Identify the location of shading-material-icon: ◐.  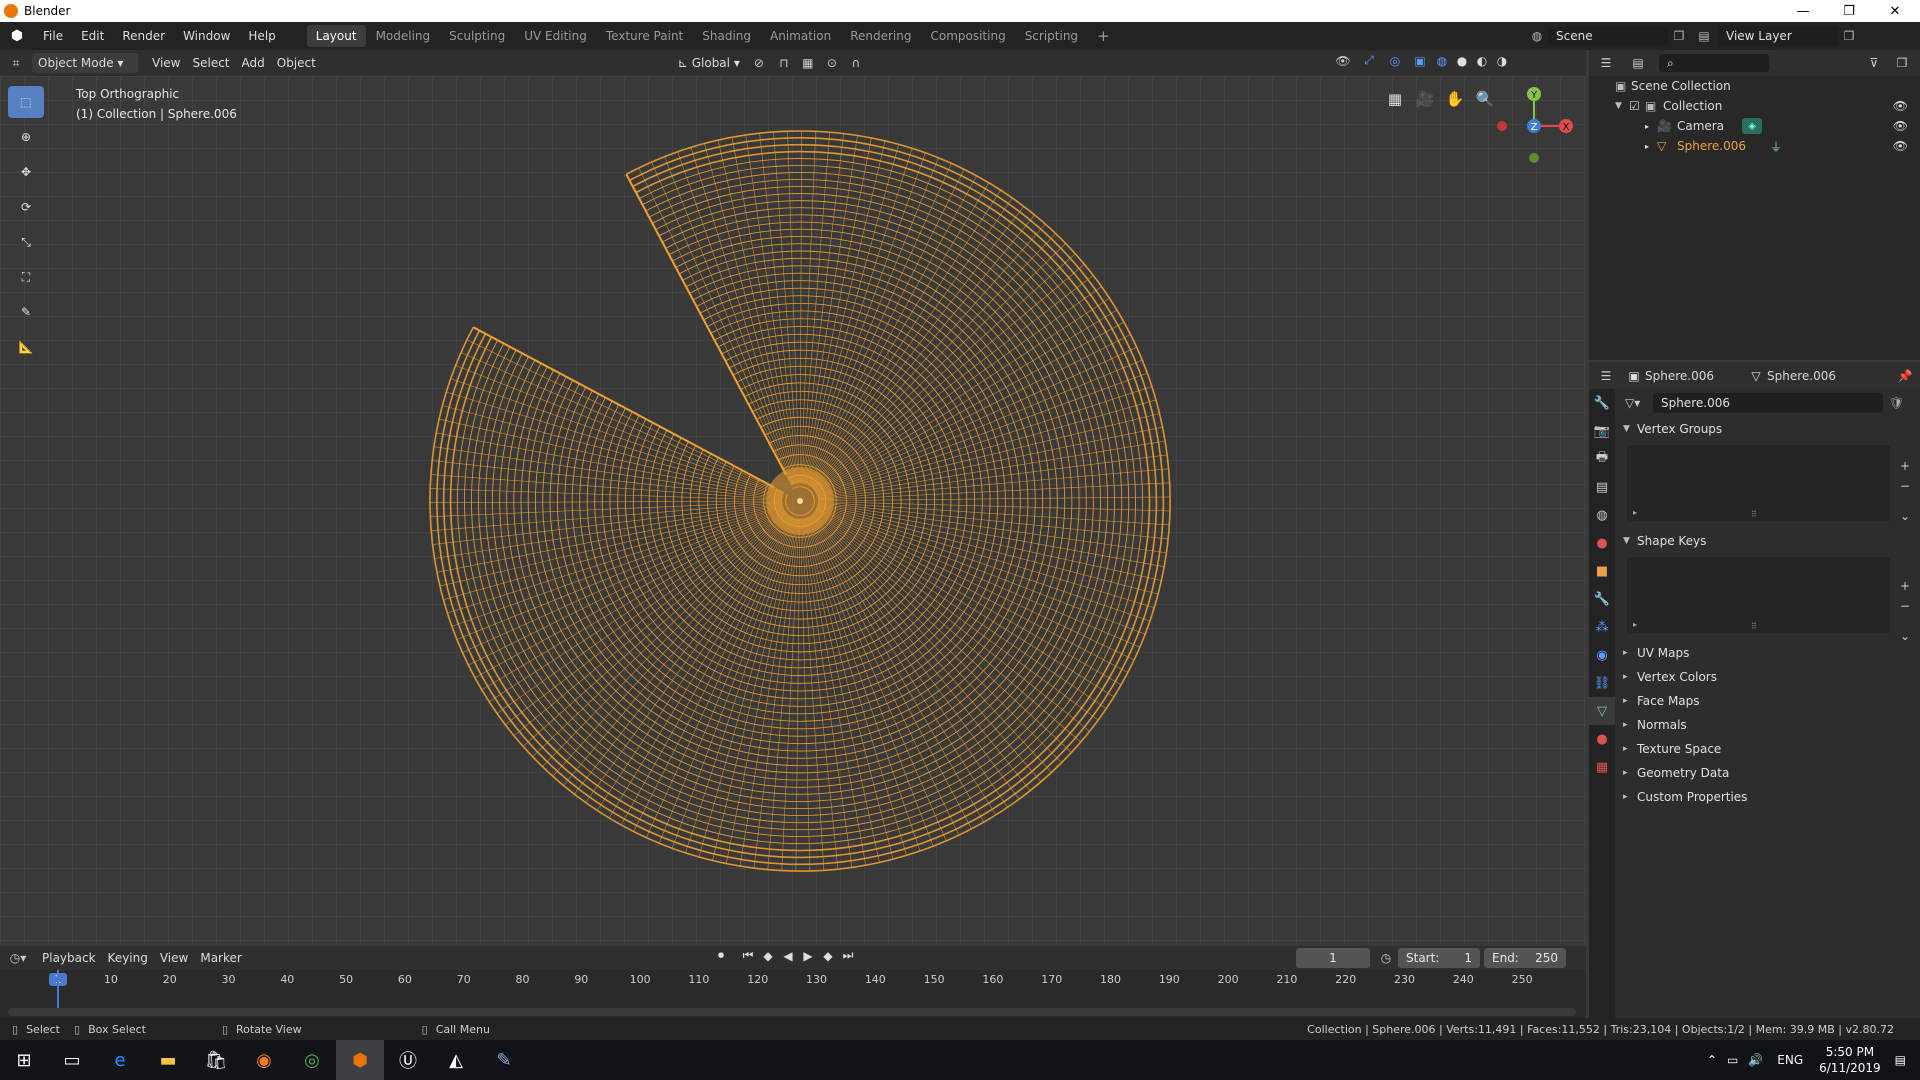
(1482, 61).